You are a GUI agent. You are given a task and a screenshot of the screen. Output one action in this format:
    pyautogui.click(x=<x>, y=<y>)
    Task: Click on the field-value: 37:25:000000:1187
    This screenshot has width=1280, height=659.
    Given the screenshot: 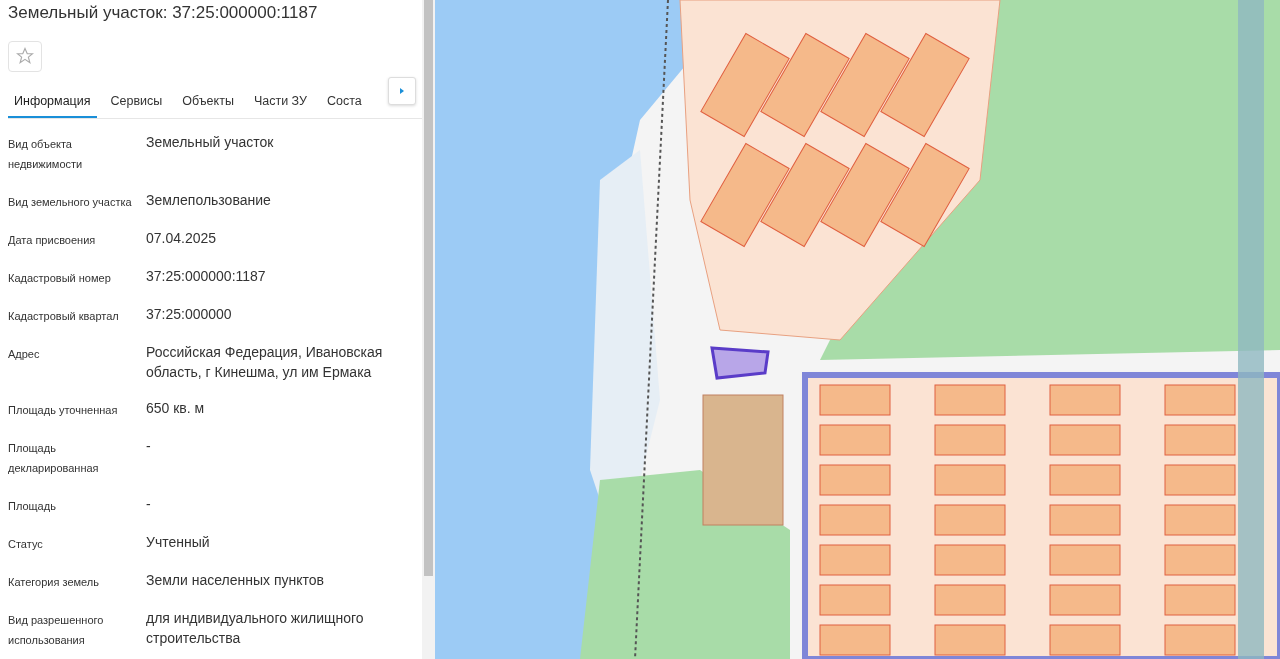 What is the action you would take?
    pyautogui.click(x=206, y=276)
    